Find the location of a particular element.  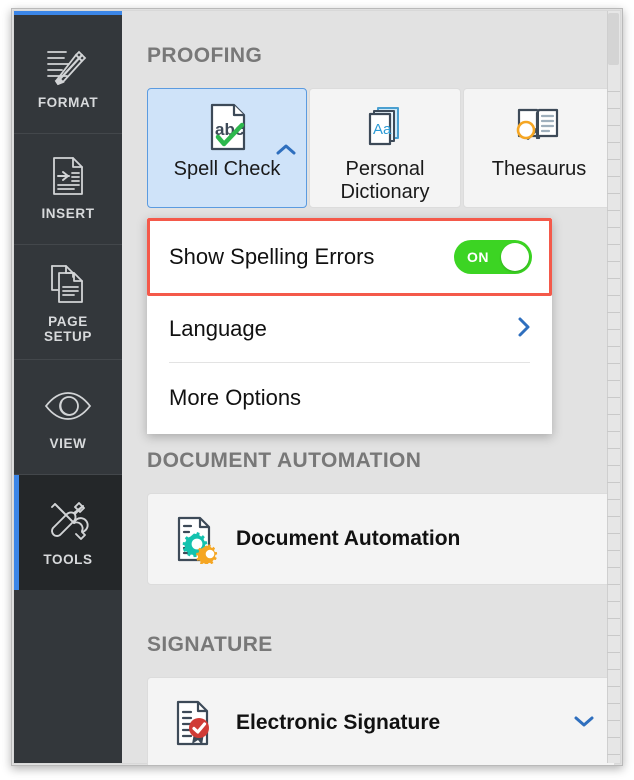

svg-text: Aa is located at coordinates (382, 129).